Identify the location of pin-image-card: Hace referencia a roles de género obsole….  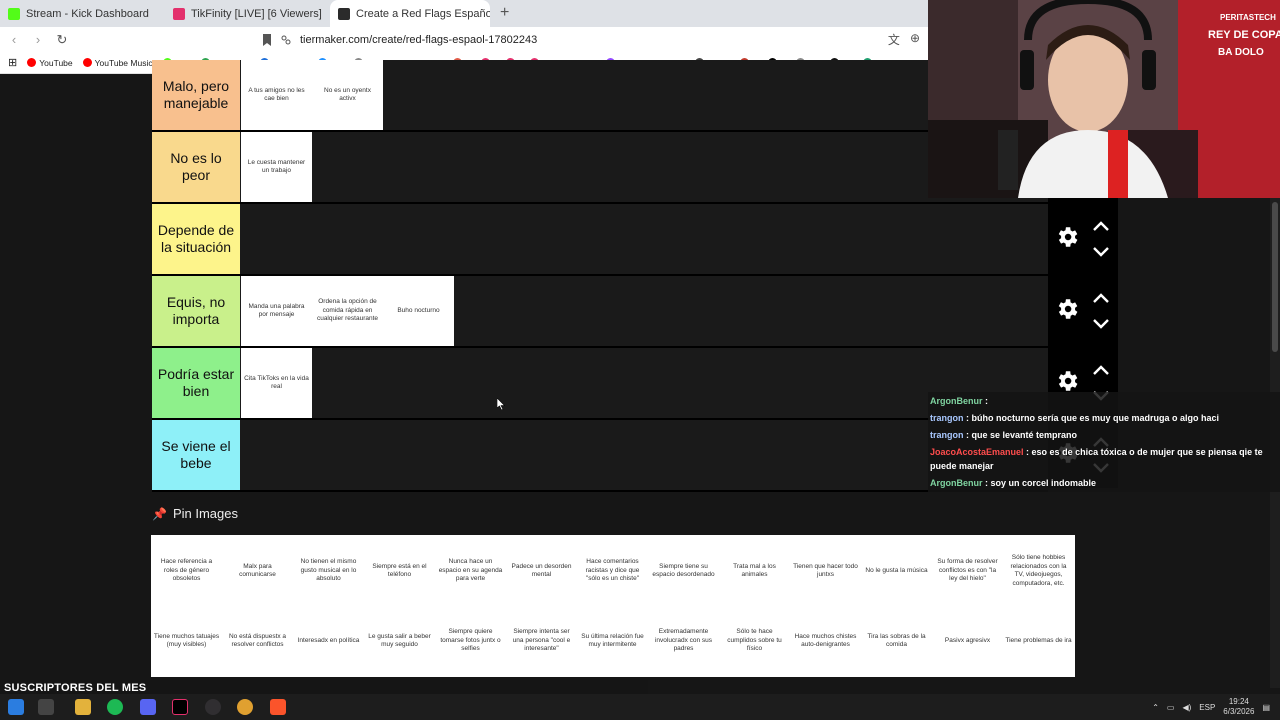
(186, 571).